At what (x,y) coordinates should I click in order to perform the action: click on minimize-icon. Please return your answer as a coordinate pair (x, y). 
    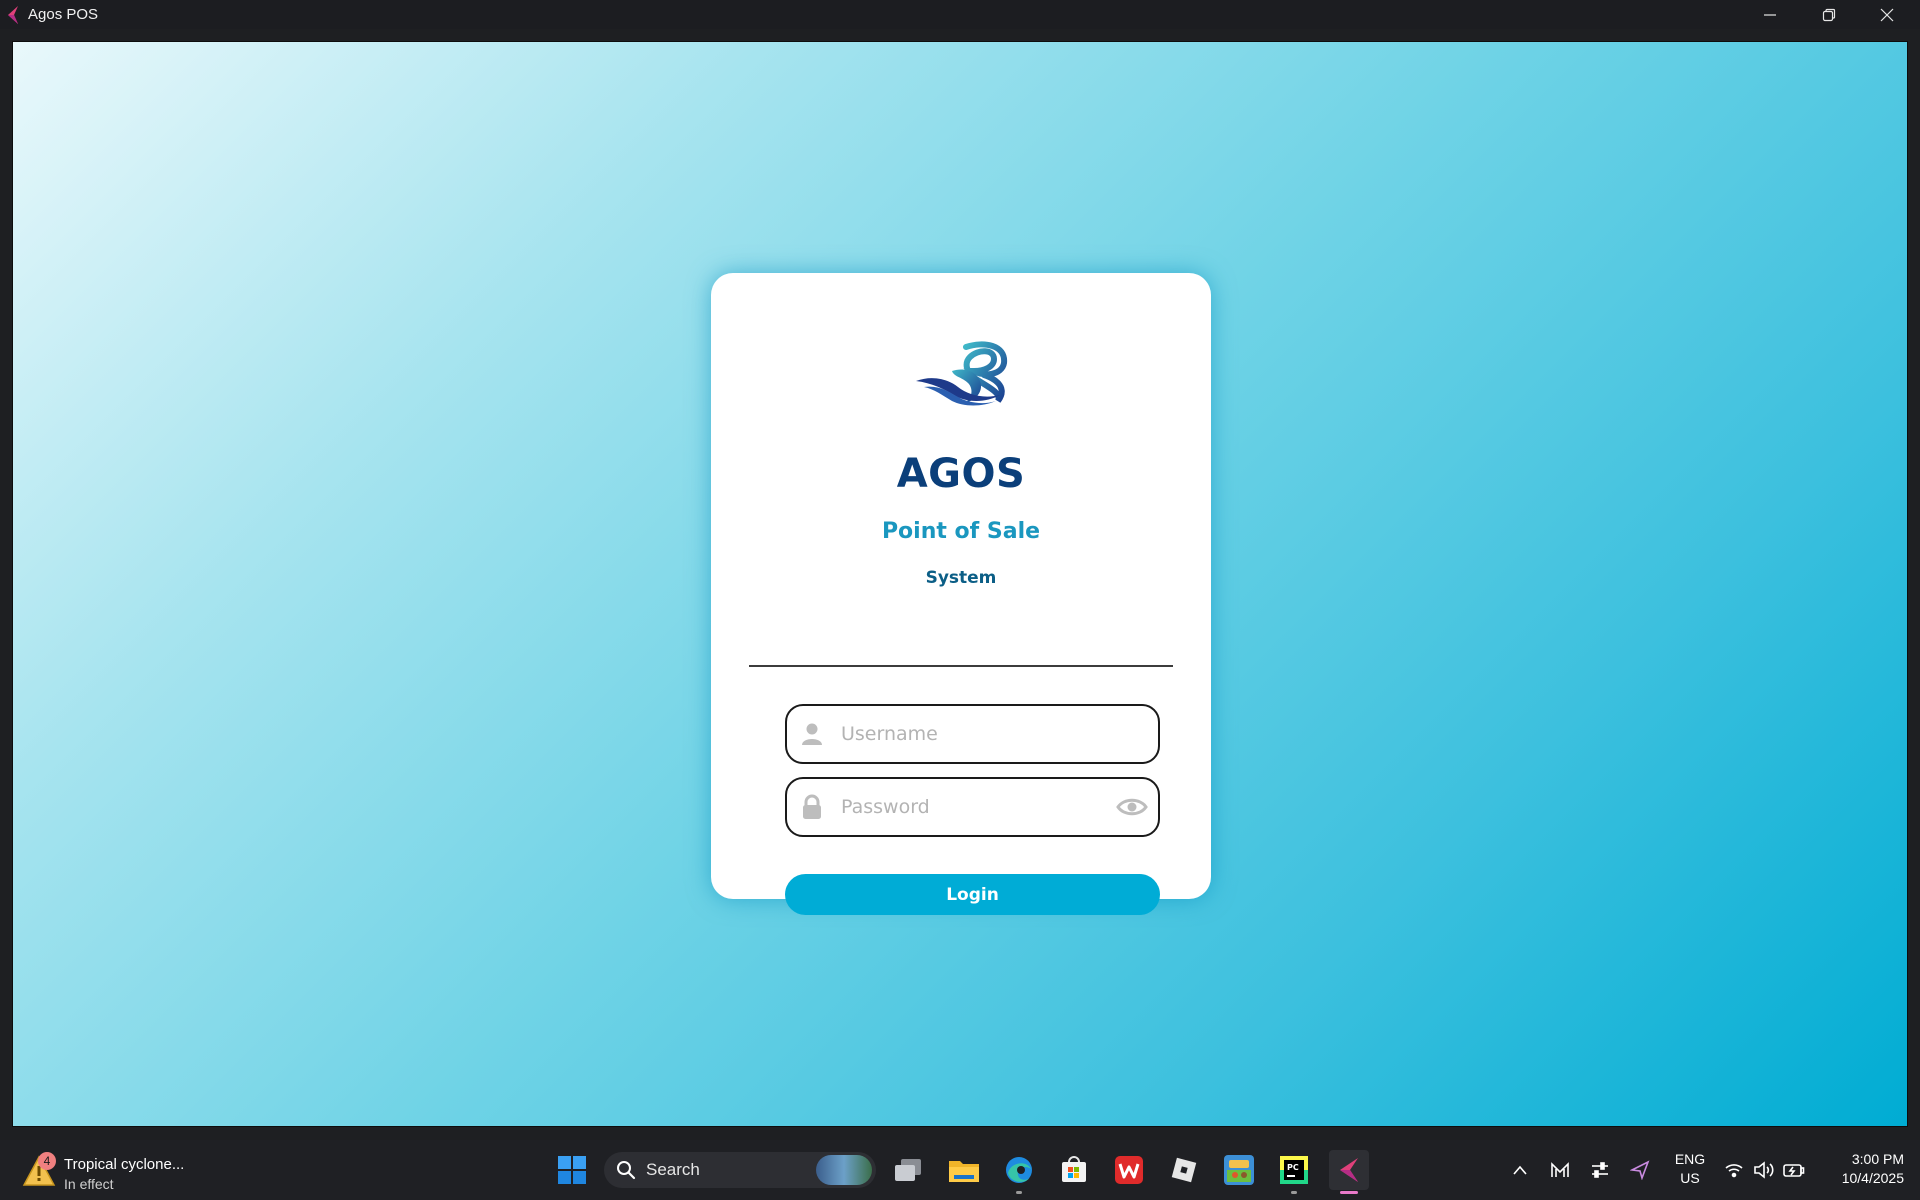
    Looking at the image, I should click on (1770, 14).